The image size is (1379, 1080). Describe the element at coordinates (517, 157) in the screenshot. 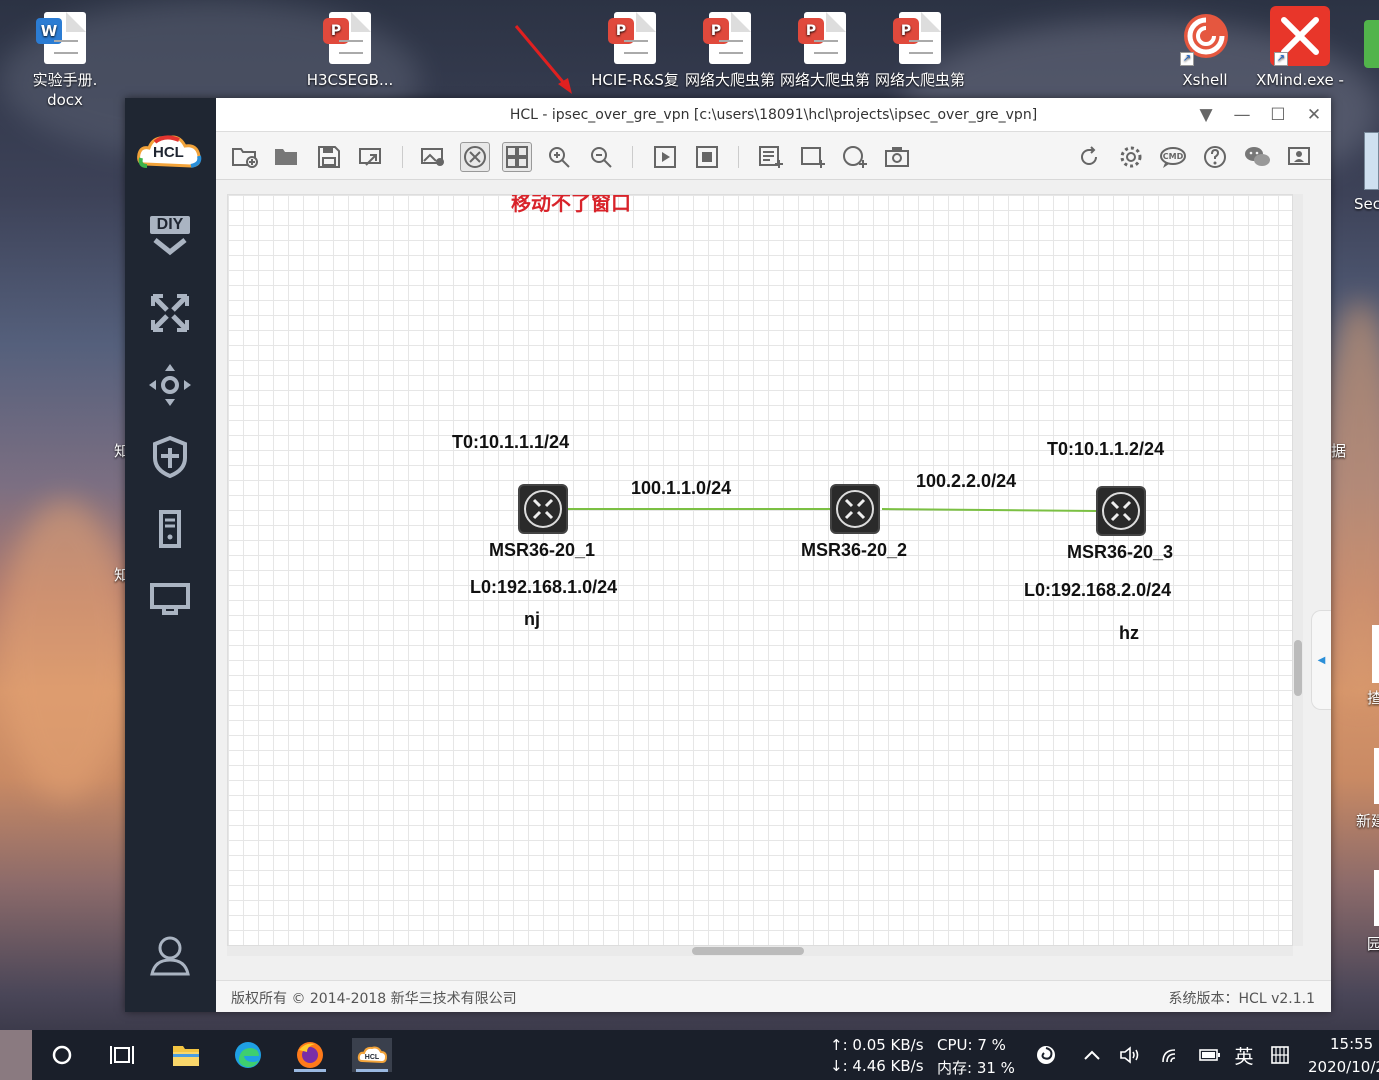

I see `grid-view-button` at that location.